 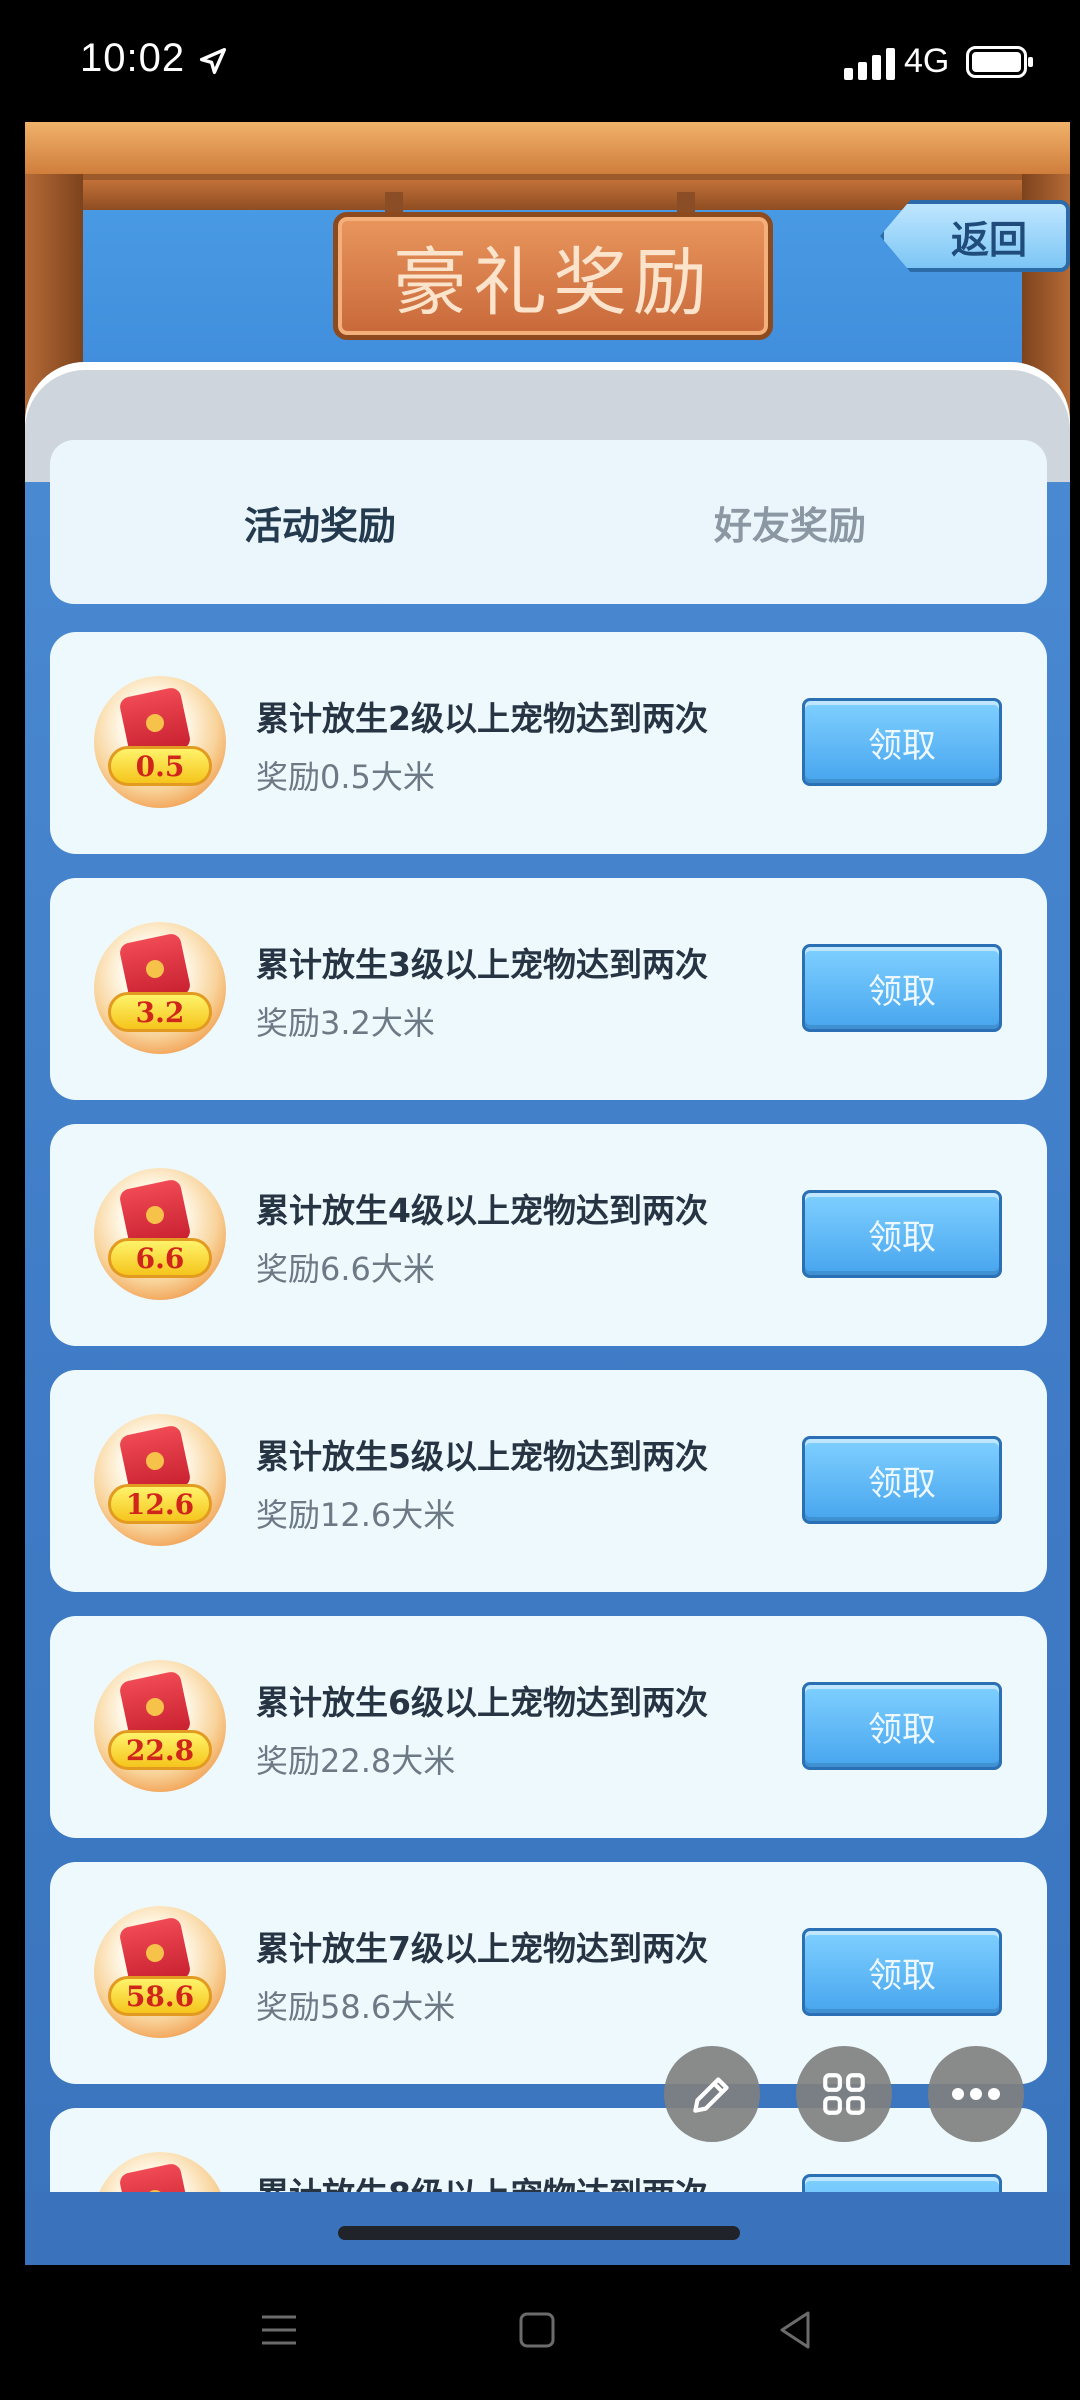 What do you see at coordinates (160, 1012) in the screenshot?
I see `reward-badge: 3.2` at bounding box center [160, 1012].